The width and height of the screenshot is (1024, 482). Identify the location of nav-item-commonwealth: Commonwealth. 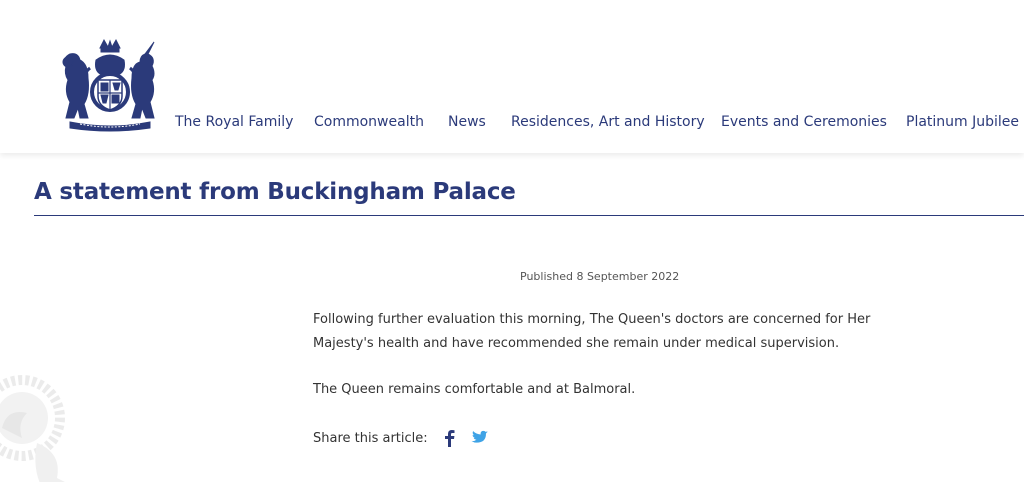
(369, 122).